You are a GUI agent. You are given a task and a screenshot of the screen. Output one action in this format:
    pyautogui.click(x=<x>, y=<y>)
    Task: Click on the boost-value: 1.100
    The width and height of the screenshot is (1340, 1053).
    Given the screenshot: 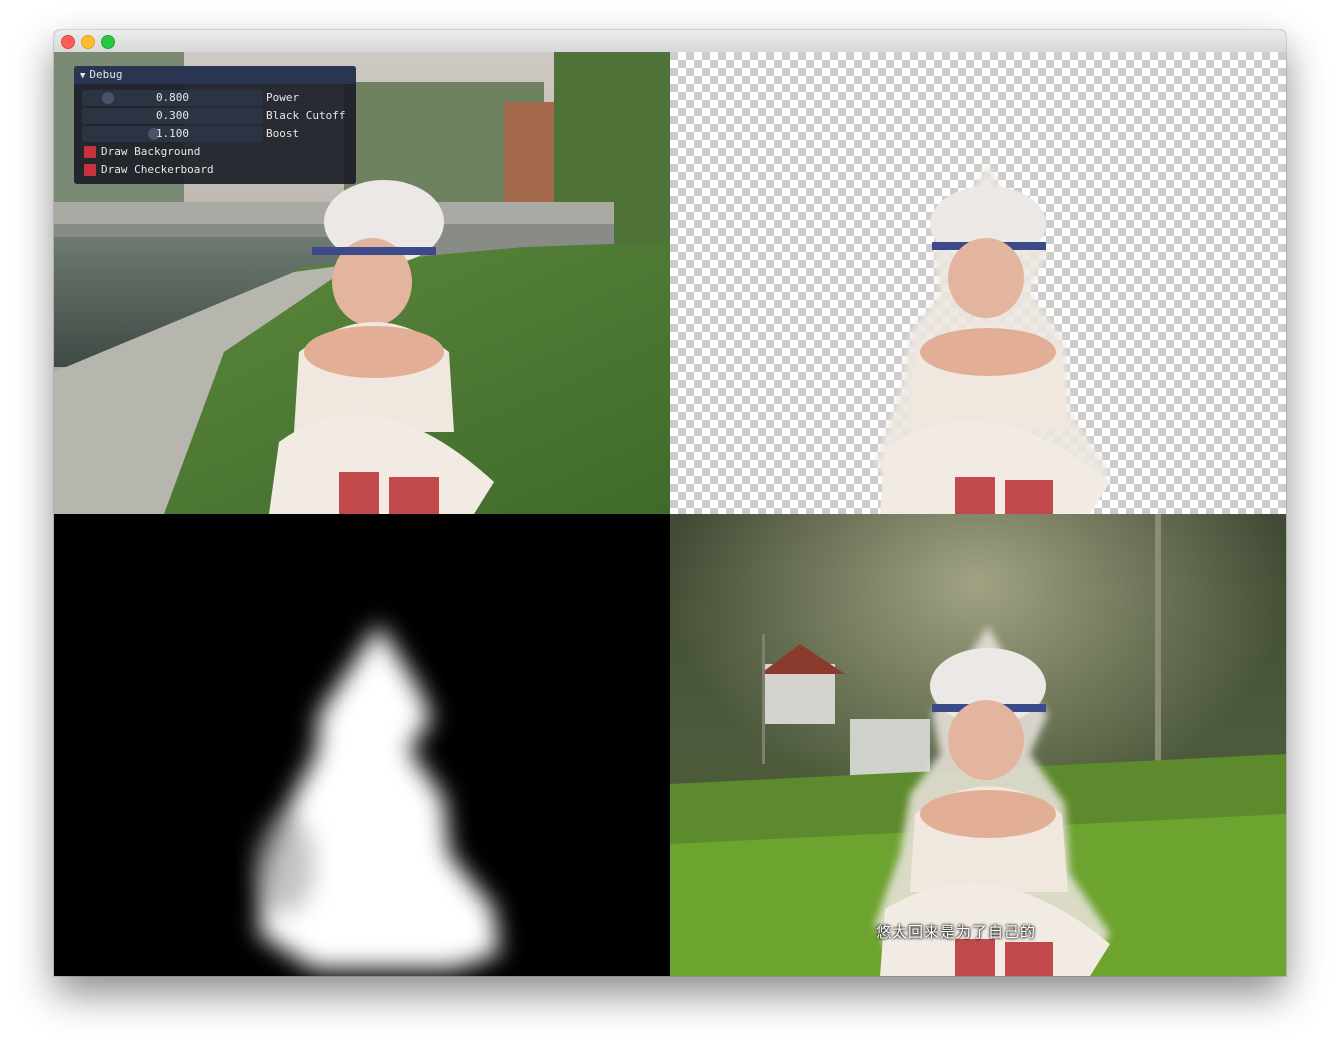 What is the action you would take?
    pyautogui.click(x=172, y=133)
    